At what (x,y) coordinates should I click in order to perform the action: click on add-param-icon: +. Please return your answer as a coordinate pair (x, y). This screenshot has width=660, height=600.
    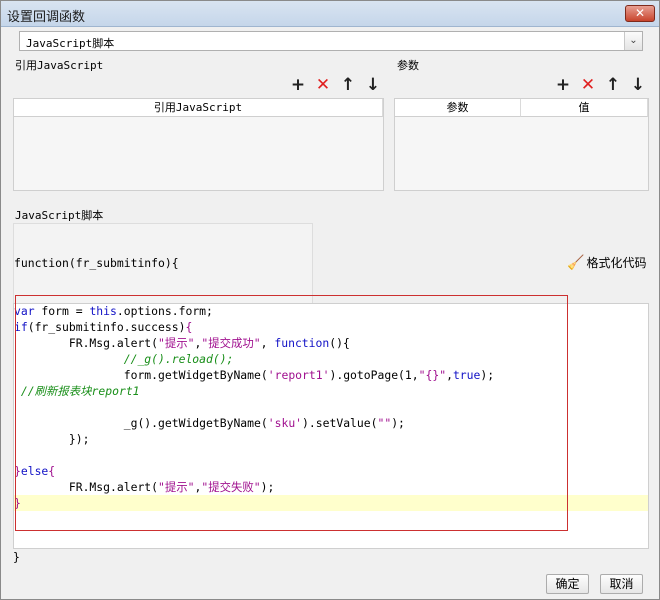
    Looking at the image, I should click on (563, 85).